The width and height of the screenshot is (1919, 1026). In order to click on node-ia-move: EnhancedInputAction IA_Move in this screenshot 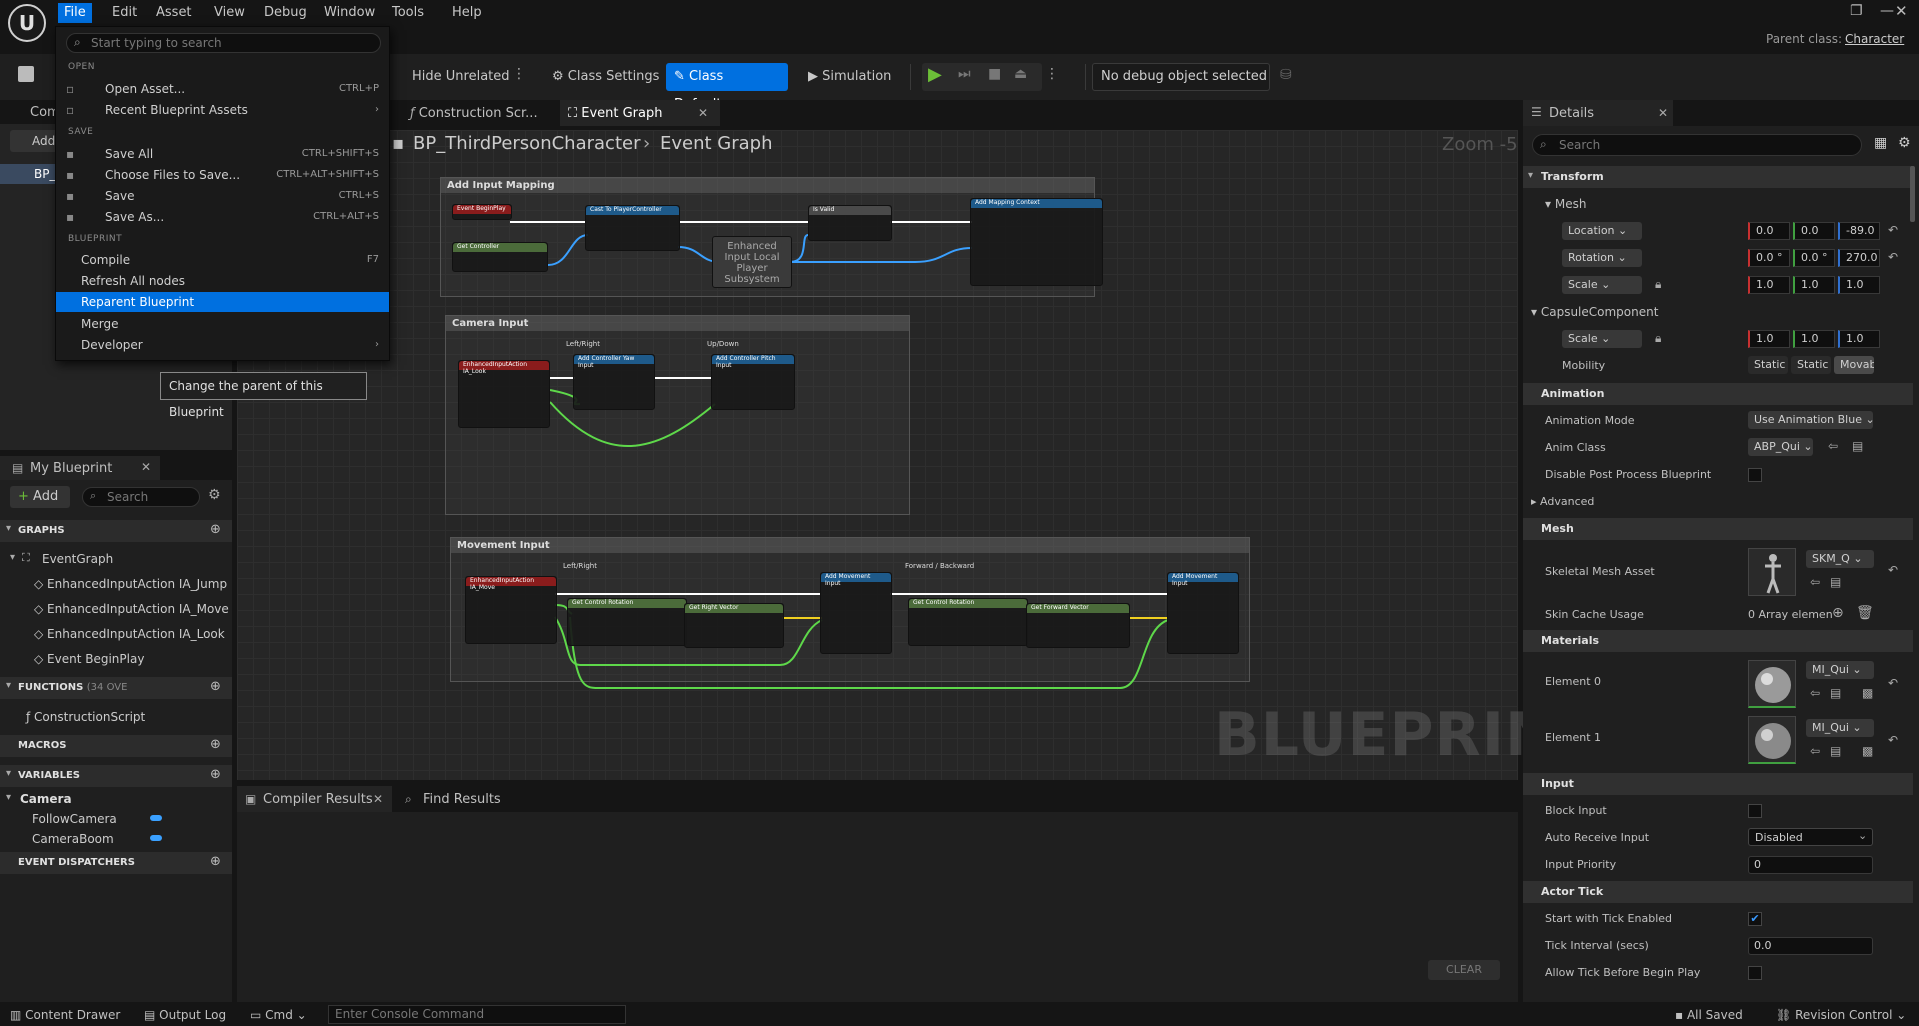, I will do `click(511, 610)`.